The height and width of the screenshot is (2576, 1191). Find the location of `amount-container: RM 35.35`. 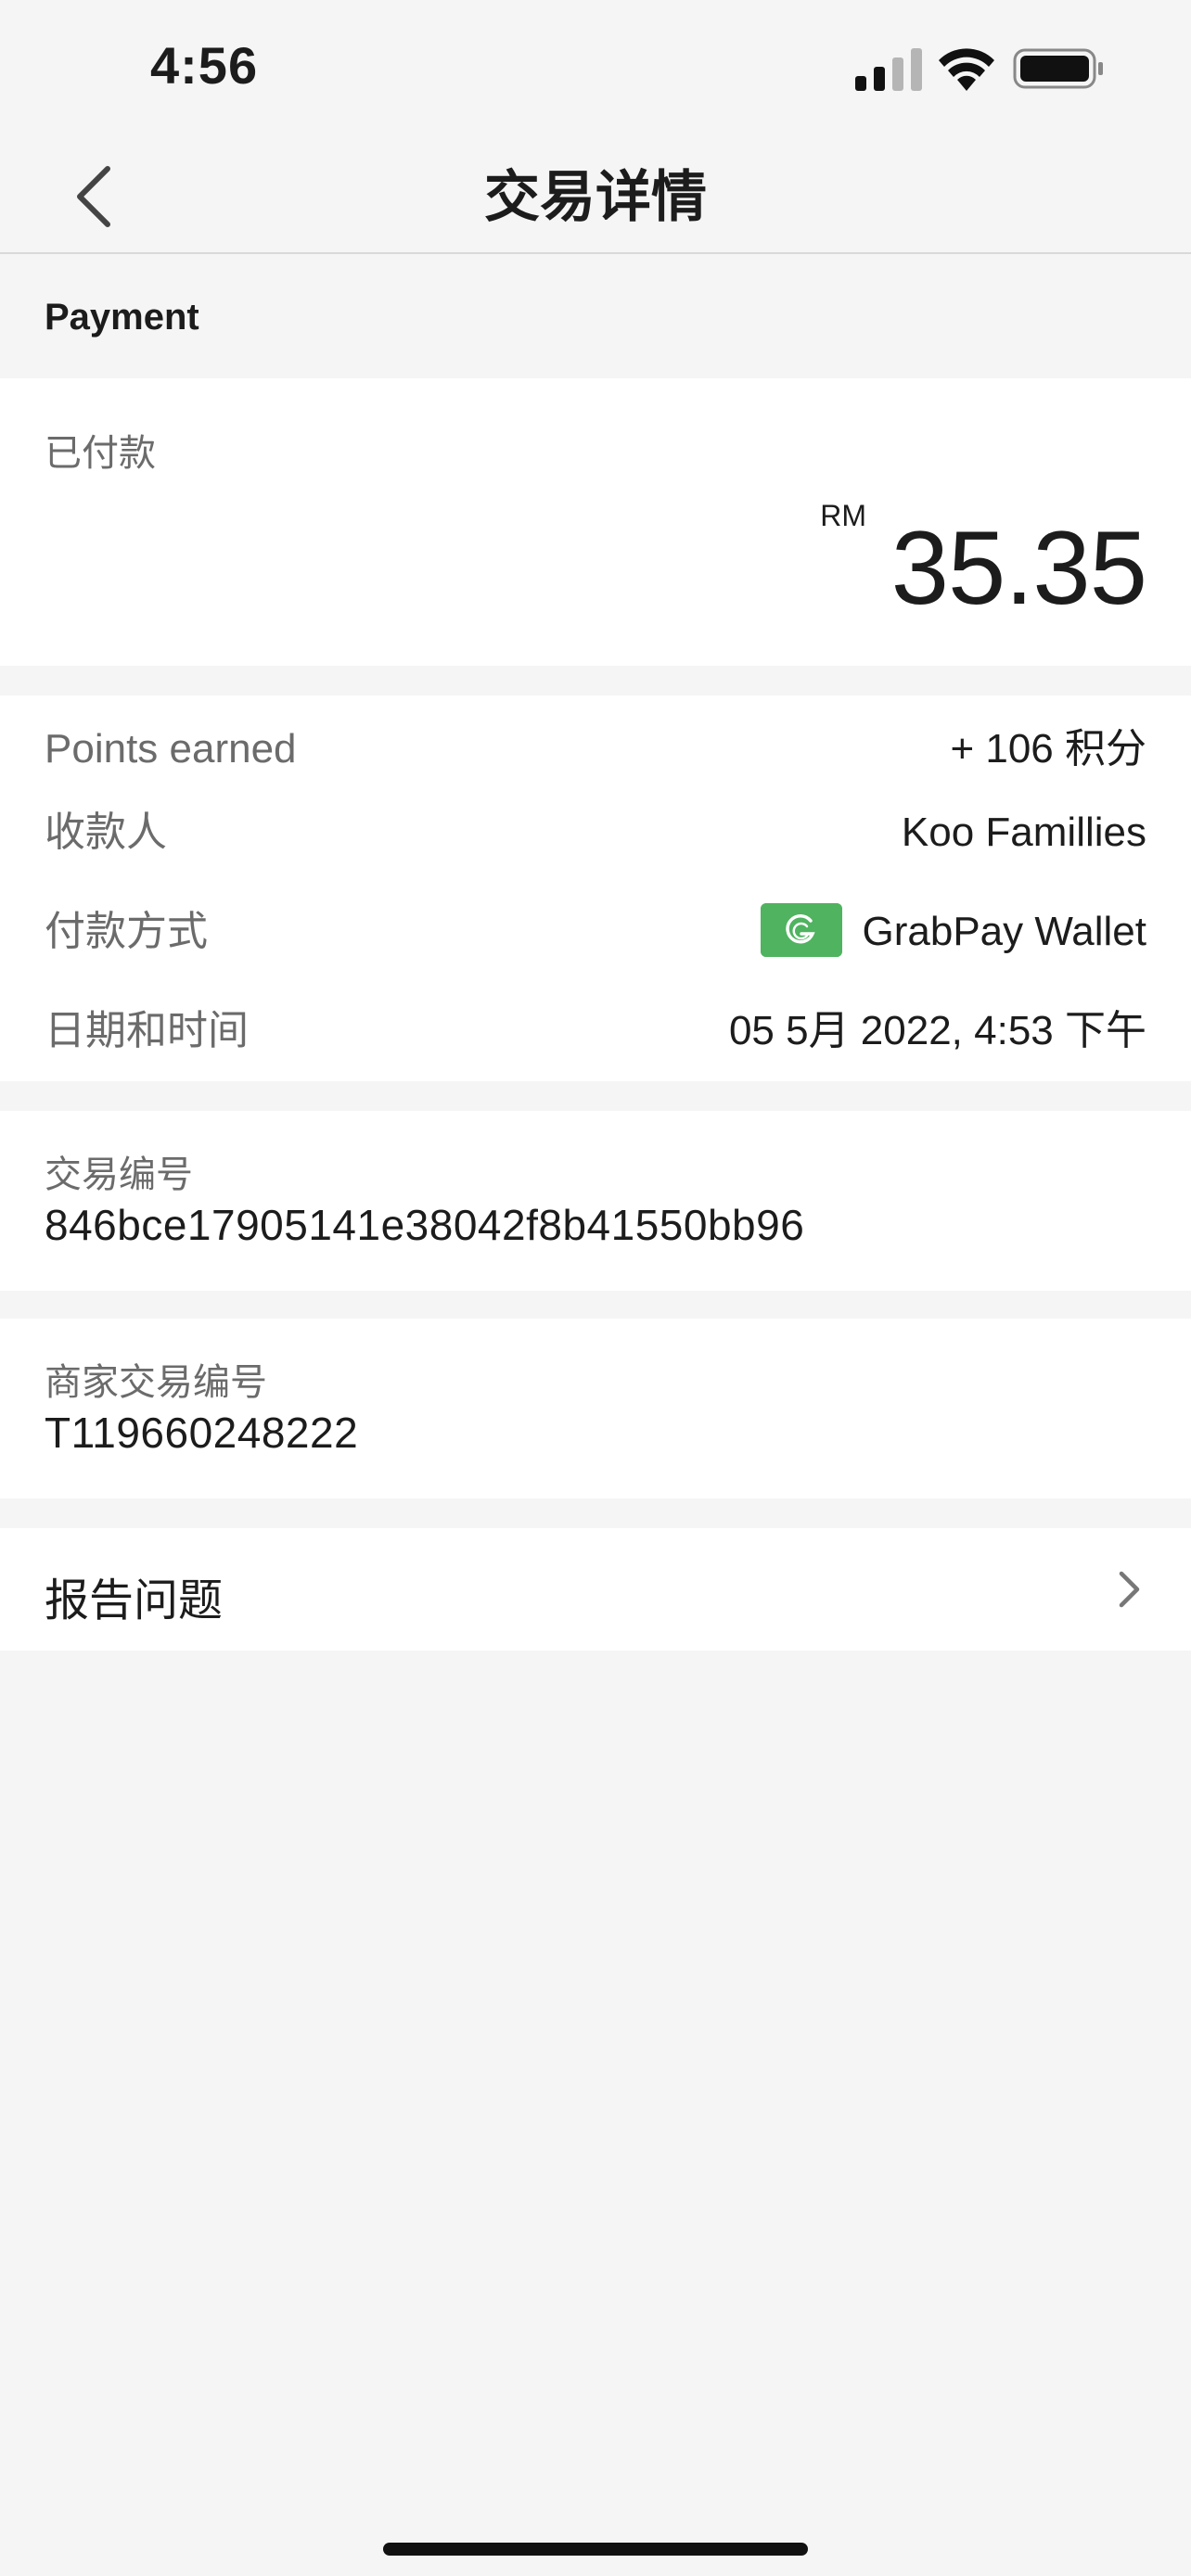

amount-container: RM 35.35 is located at coordinates (984, 568).